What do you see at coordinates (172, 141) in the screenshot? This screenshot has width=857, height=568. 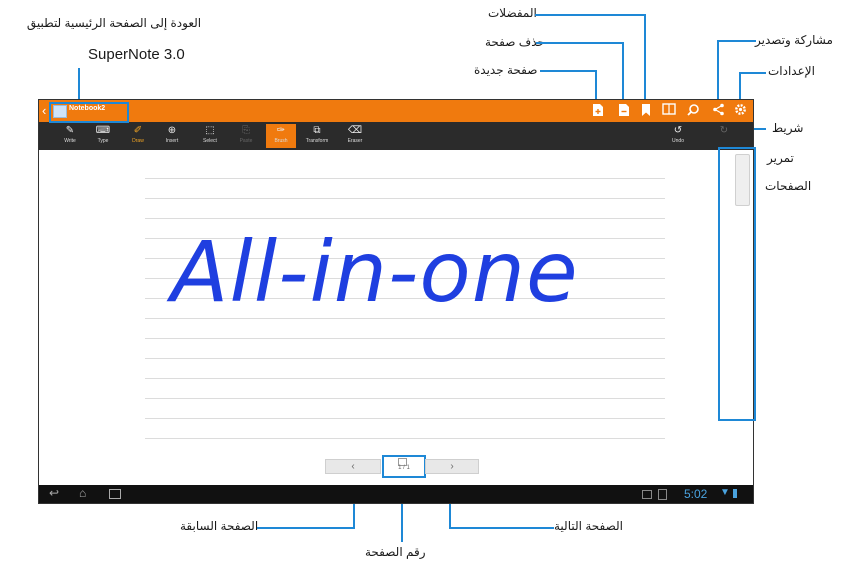 I see `tool-insert-label: Insert` at bounding box center [172, 141].